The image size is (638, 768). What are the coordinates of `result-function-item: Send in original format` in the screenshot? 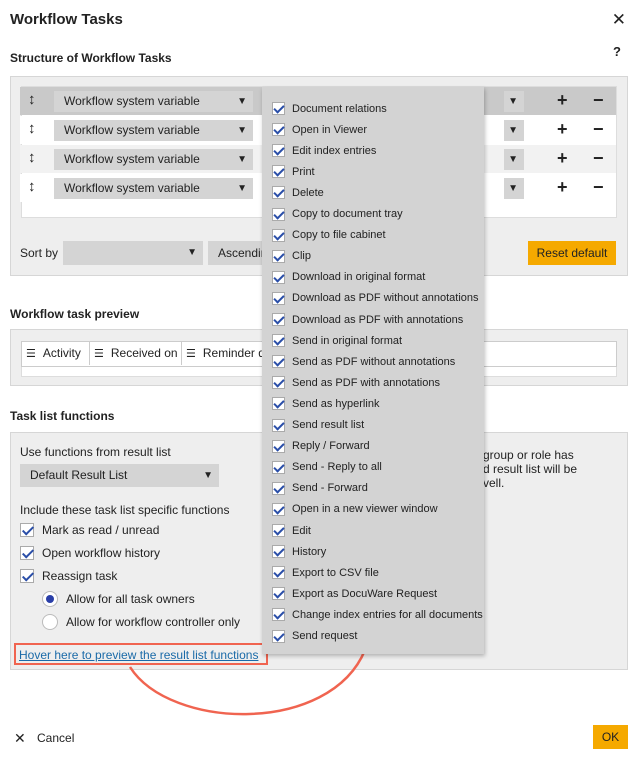 It's located at (337, 340).